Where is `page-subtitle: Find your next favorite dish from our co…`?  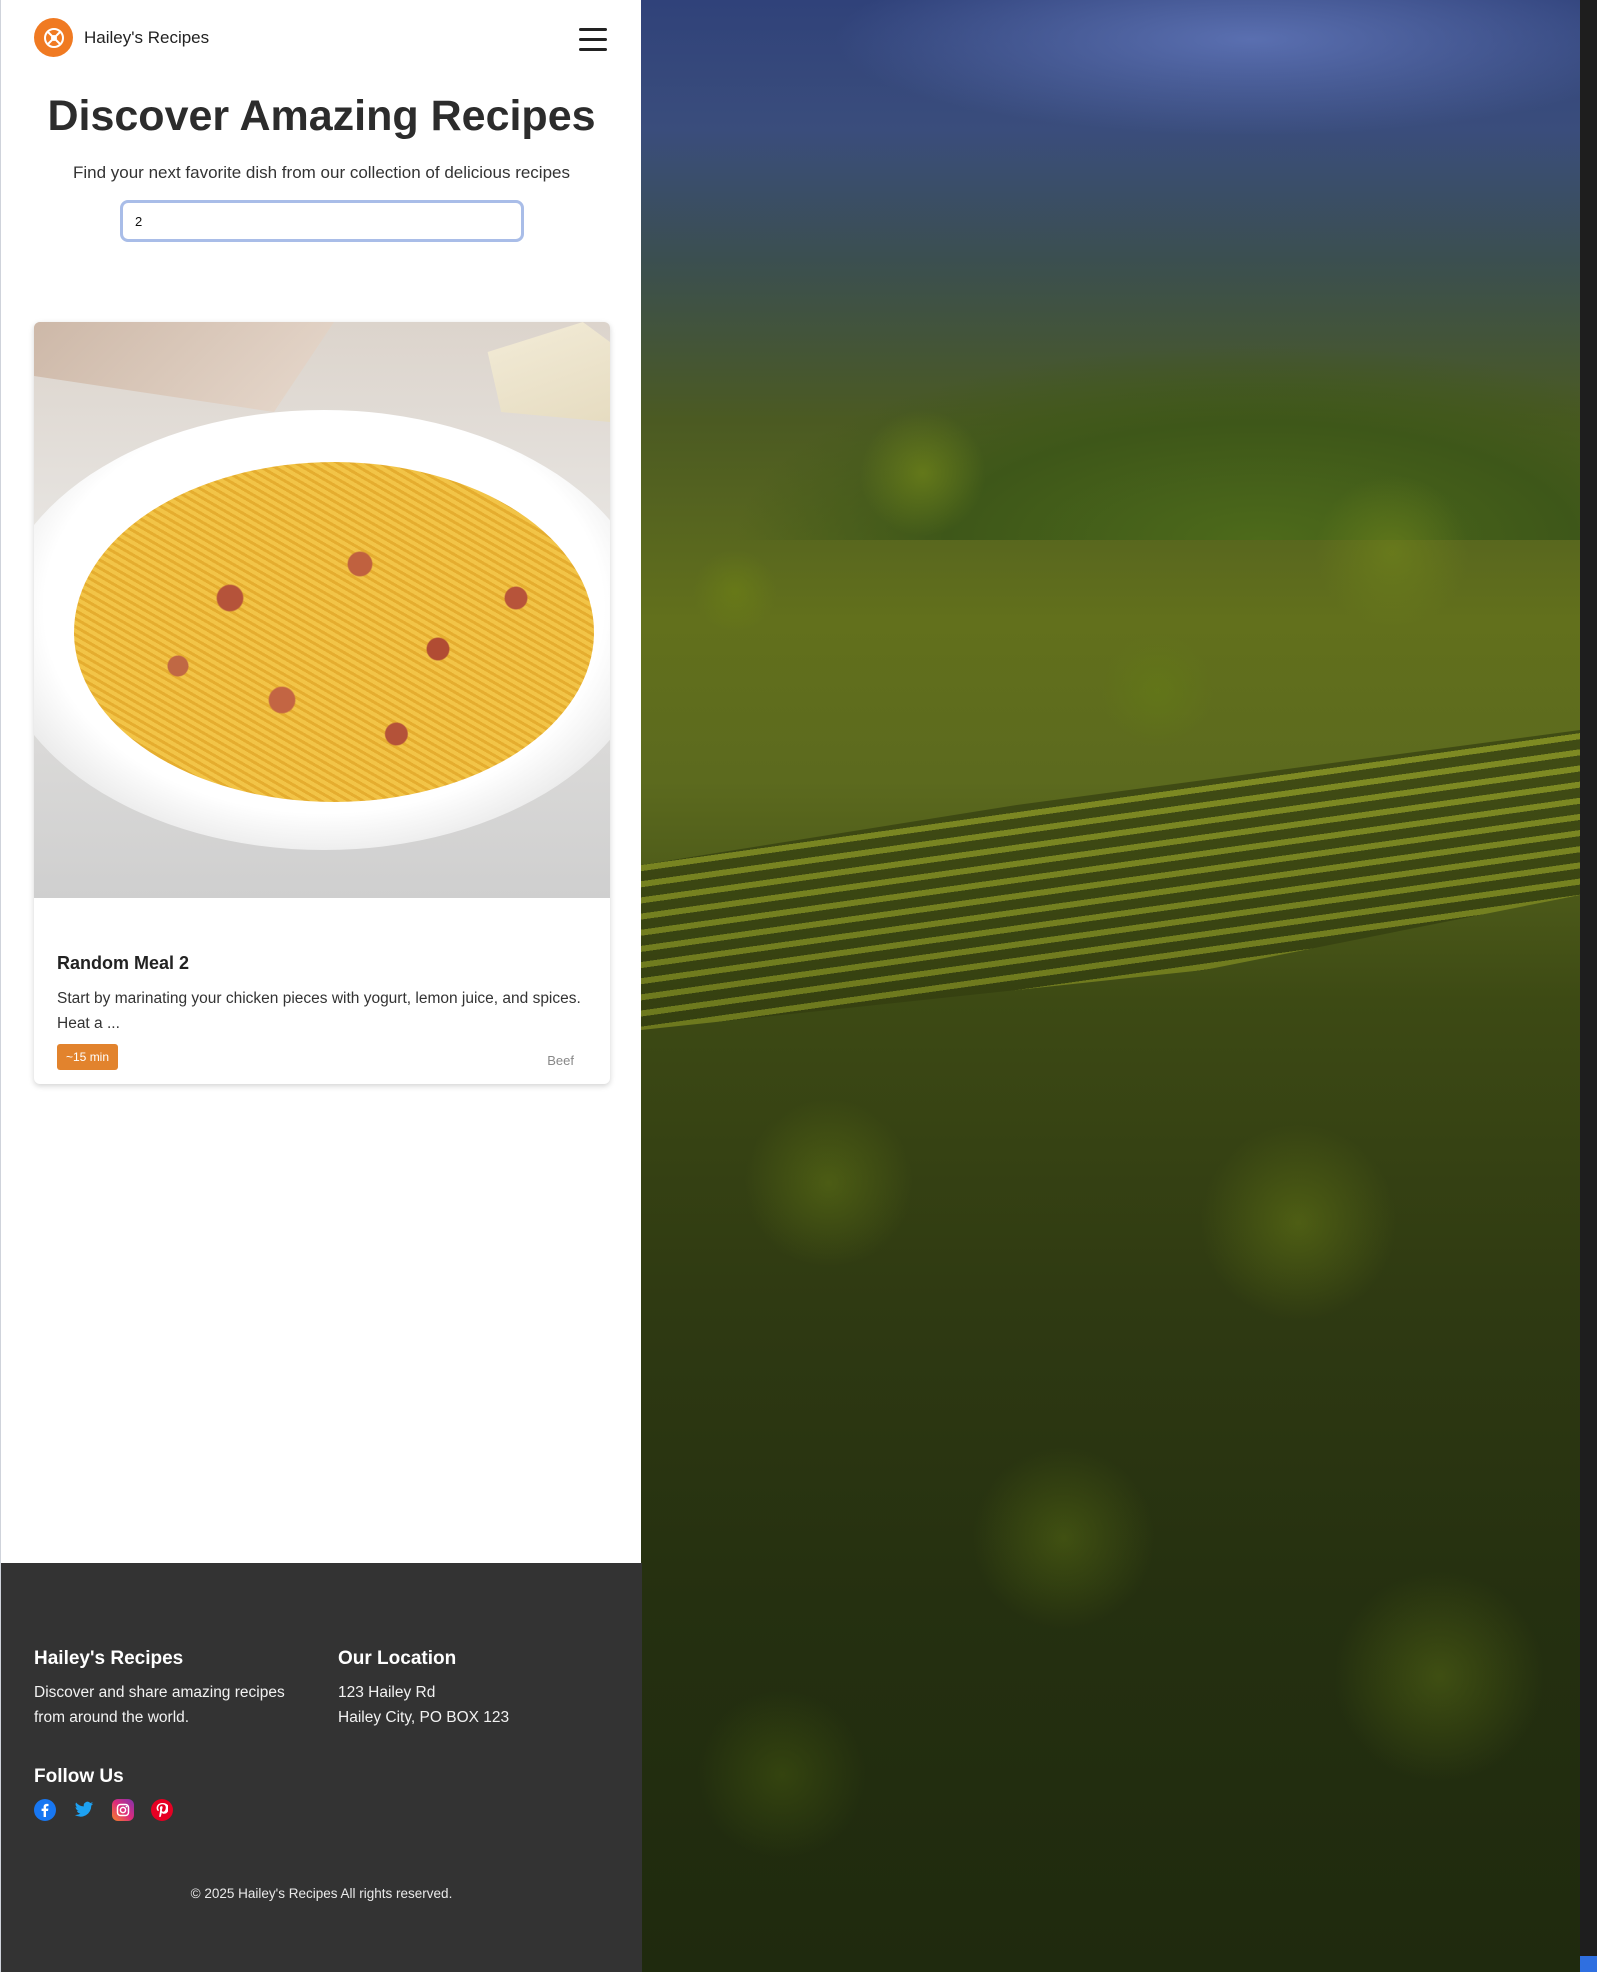
page-subtitle: Find your next favorite dish from our co… is located at coordinates (321, 172).